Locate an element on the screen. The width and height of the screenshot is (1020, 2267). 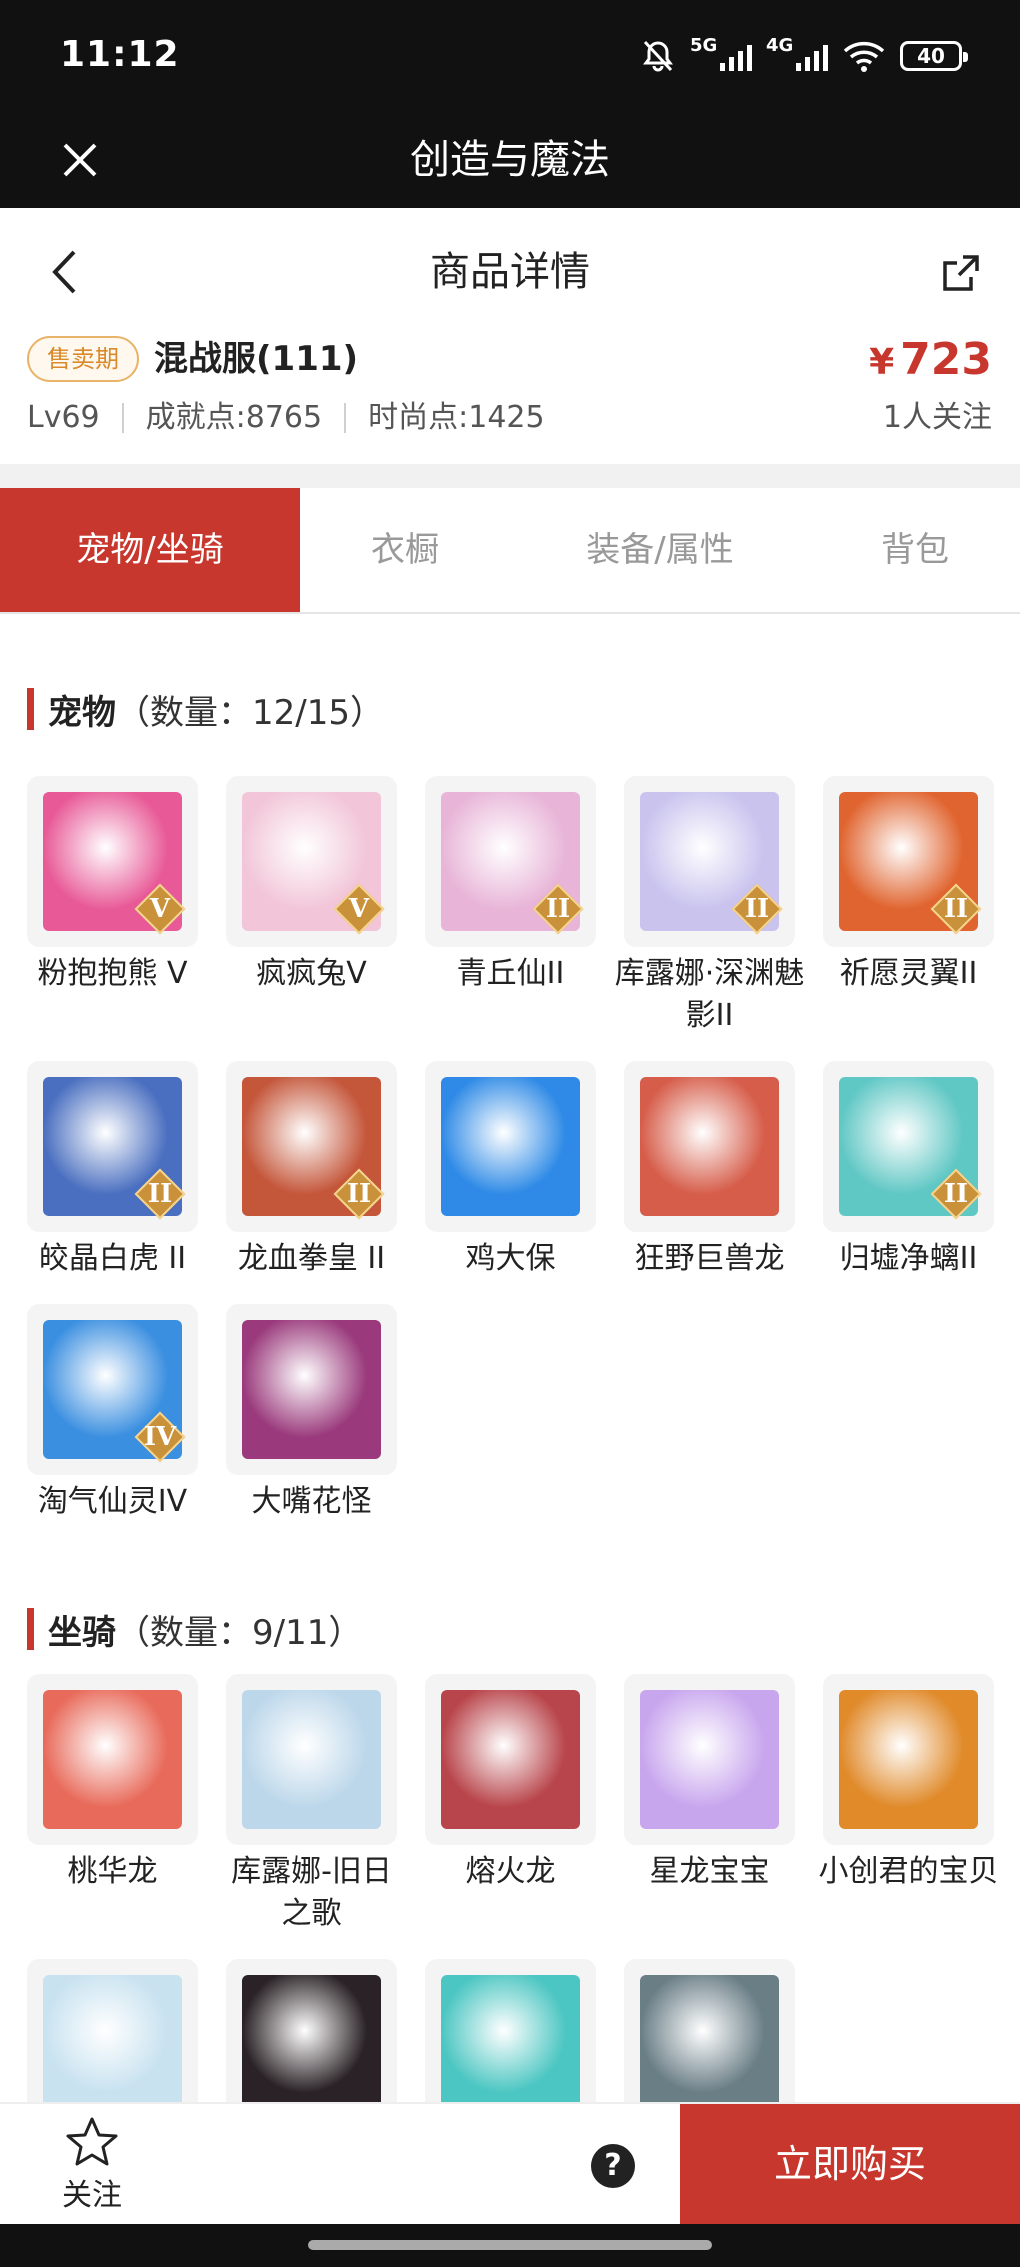
item-card: II 库露娜·深渊魅影II is located at coordinates (709, 906).